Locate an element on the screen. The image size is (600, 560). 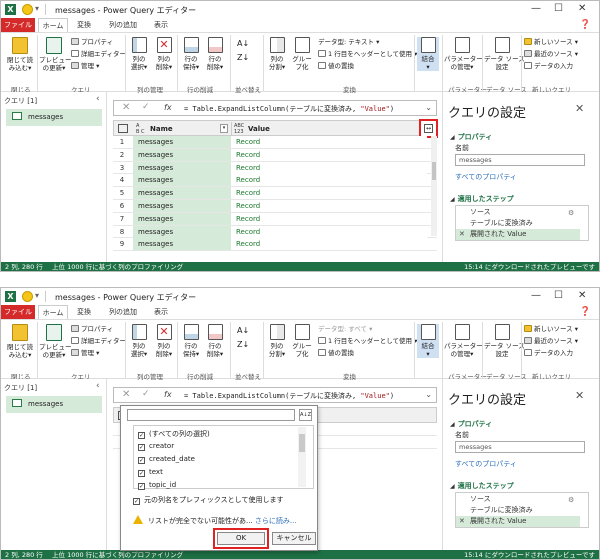
keep-rows-button: 行の 保持▾ is located at coordinates (191, 341).